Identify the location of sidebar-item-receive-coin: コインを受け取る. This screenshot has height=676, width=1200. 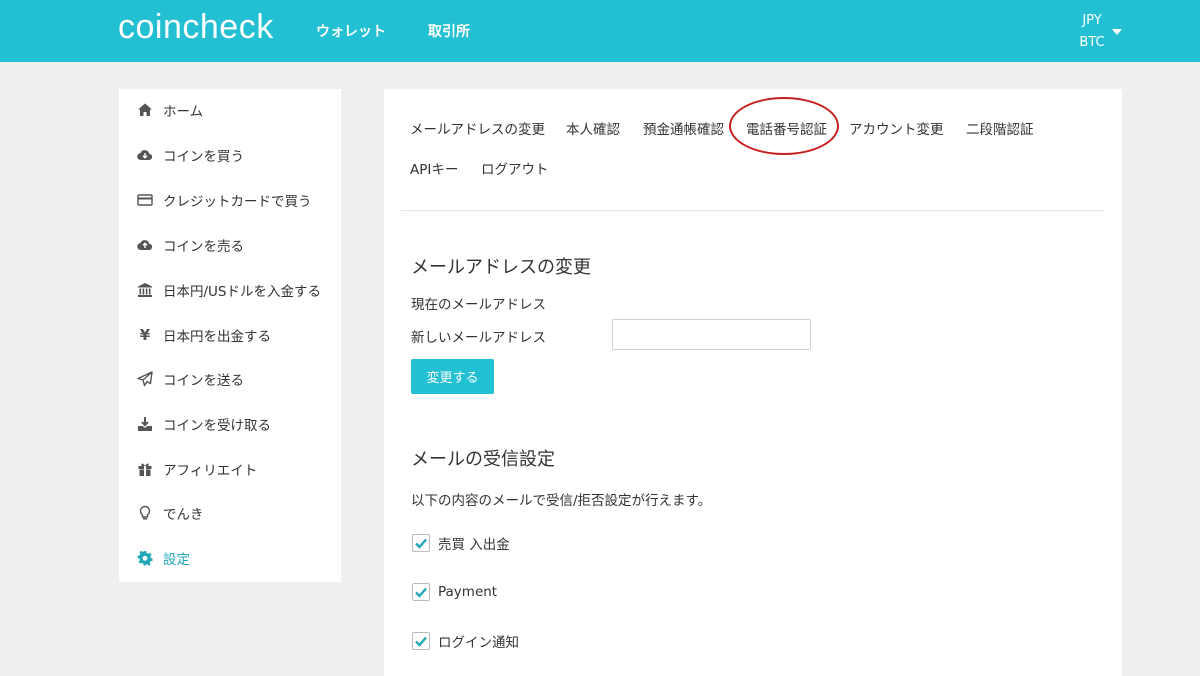
(203, 424).